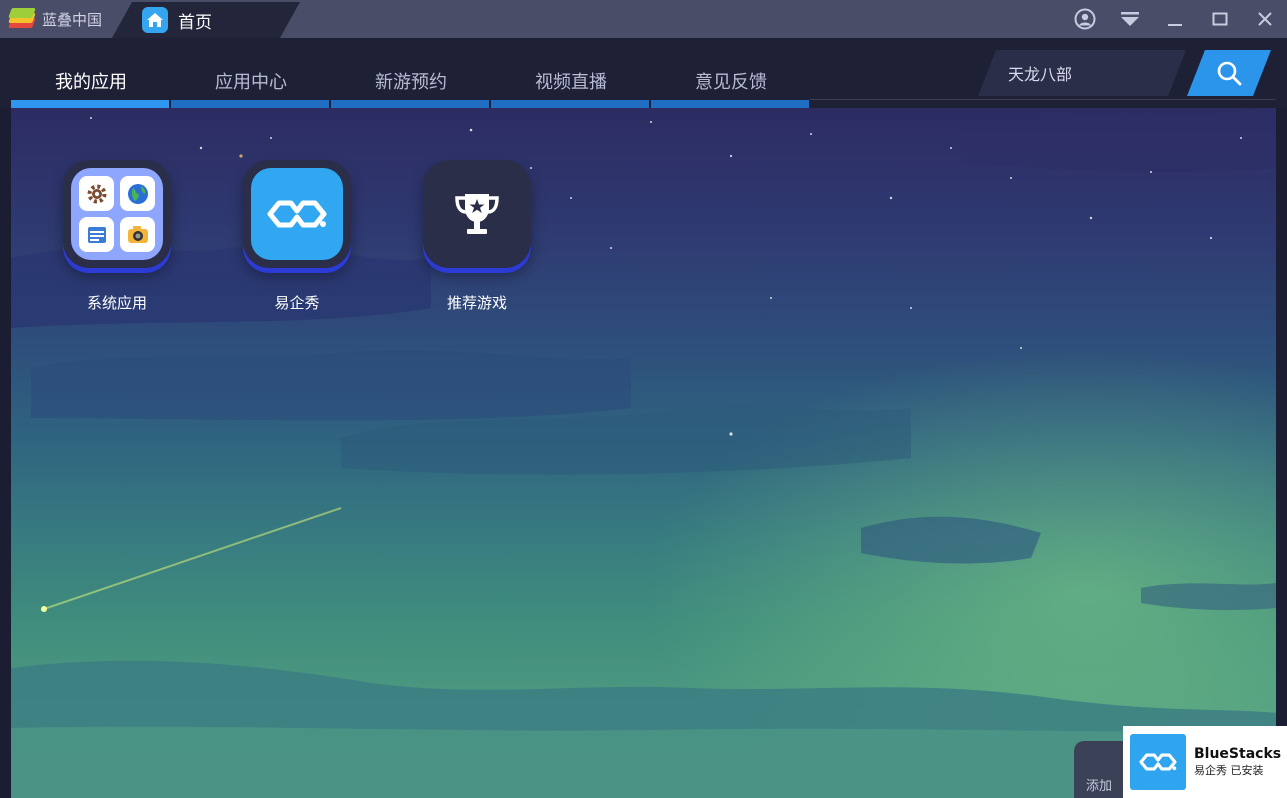 This screenshot has height=798, width=1287. Describe the element at coordinates (1129, 19) in the screenshot. I see `dropdown-icon` at that location.